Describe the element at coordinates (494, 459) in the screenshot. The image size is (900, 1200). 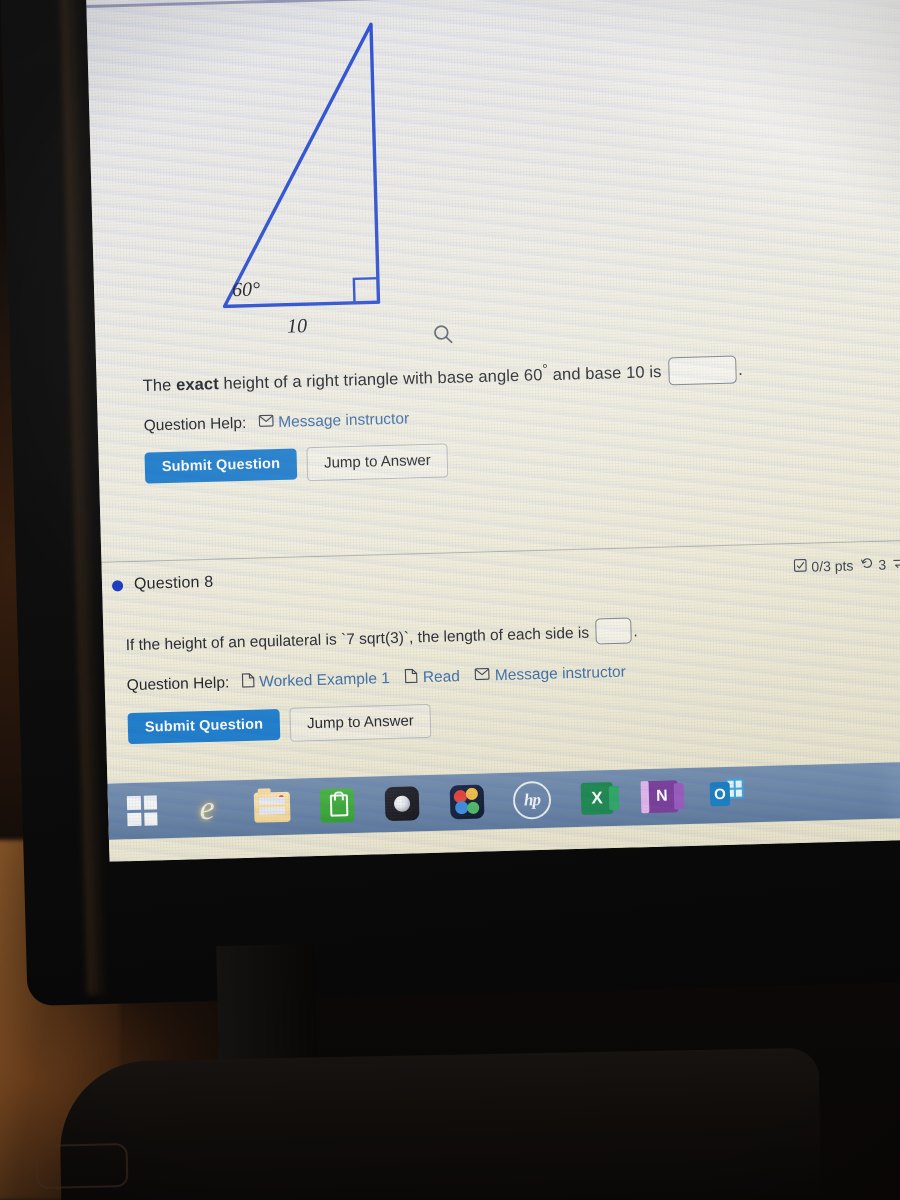
I see `question-7-button-row: Submit Question Jump to Answer` at that location.